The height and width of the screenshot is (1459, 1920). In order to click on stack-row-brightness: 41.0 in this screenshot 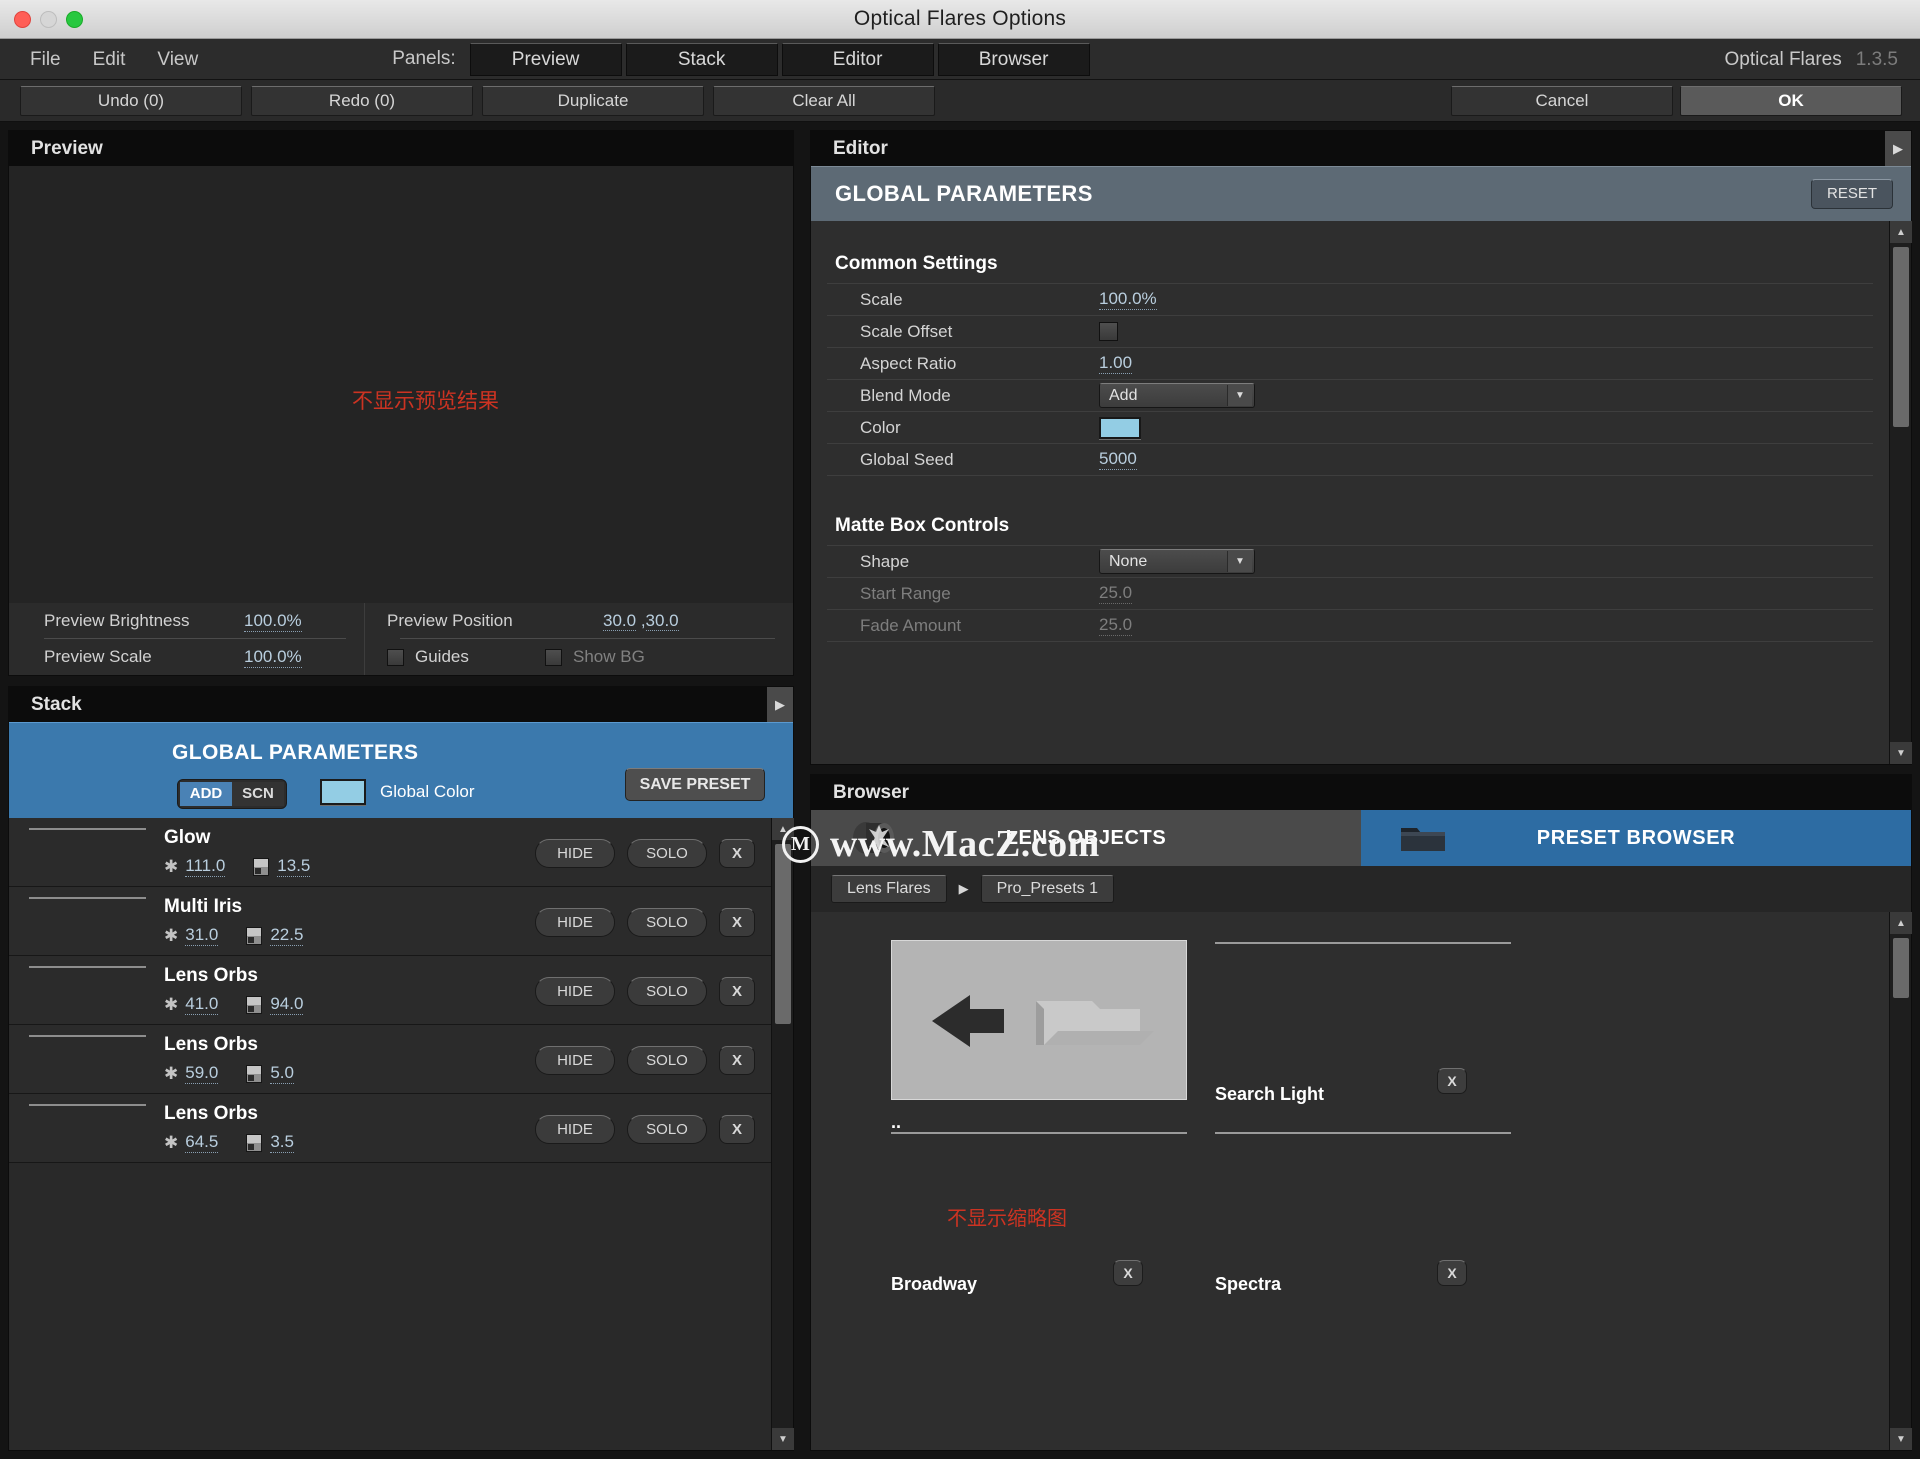, I will do `click(202, 1004)`.